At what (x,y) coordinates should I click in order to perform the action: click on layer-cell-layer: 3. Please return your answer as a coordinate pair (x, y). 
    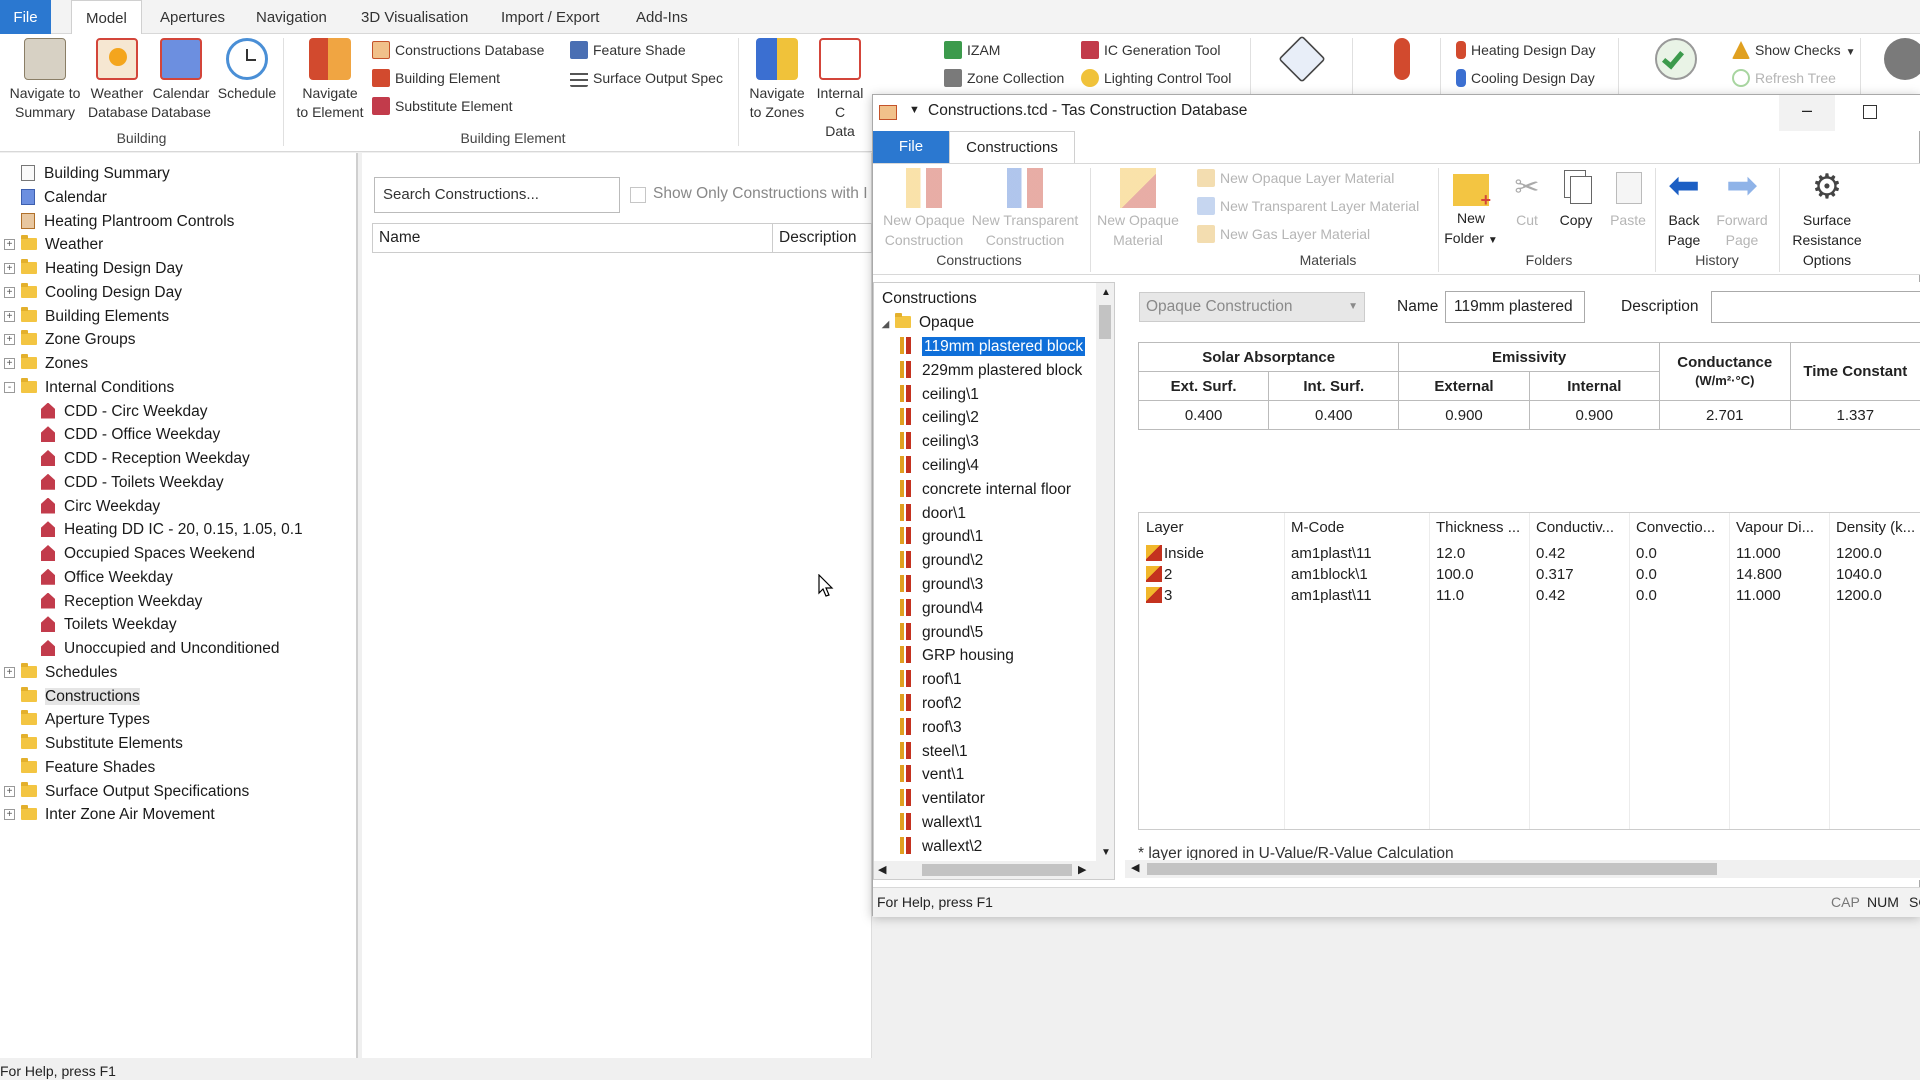
    Looking at the image, I should click on (1211, 596).